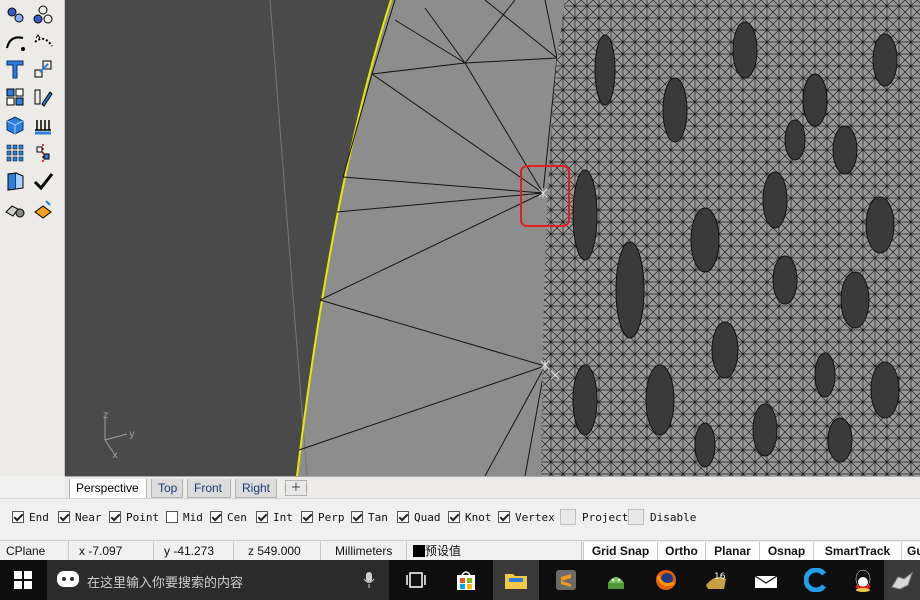 The image size is (920, 600). I want to click on command-toolbar, so click(32, 238).